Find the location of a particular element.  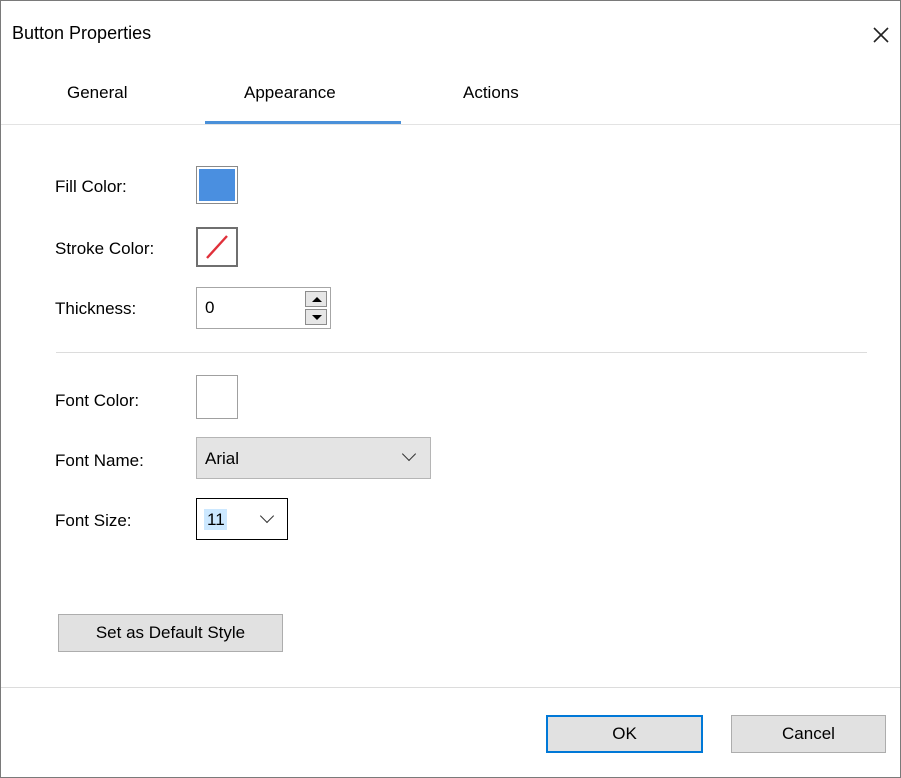

close-button is located at coordinates (881, 35).